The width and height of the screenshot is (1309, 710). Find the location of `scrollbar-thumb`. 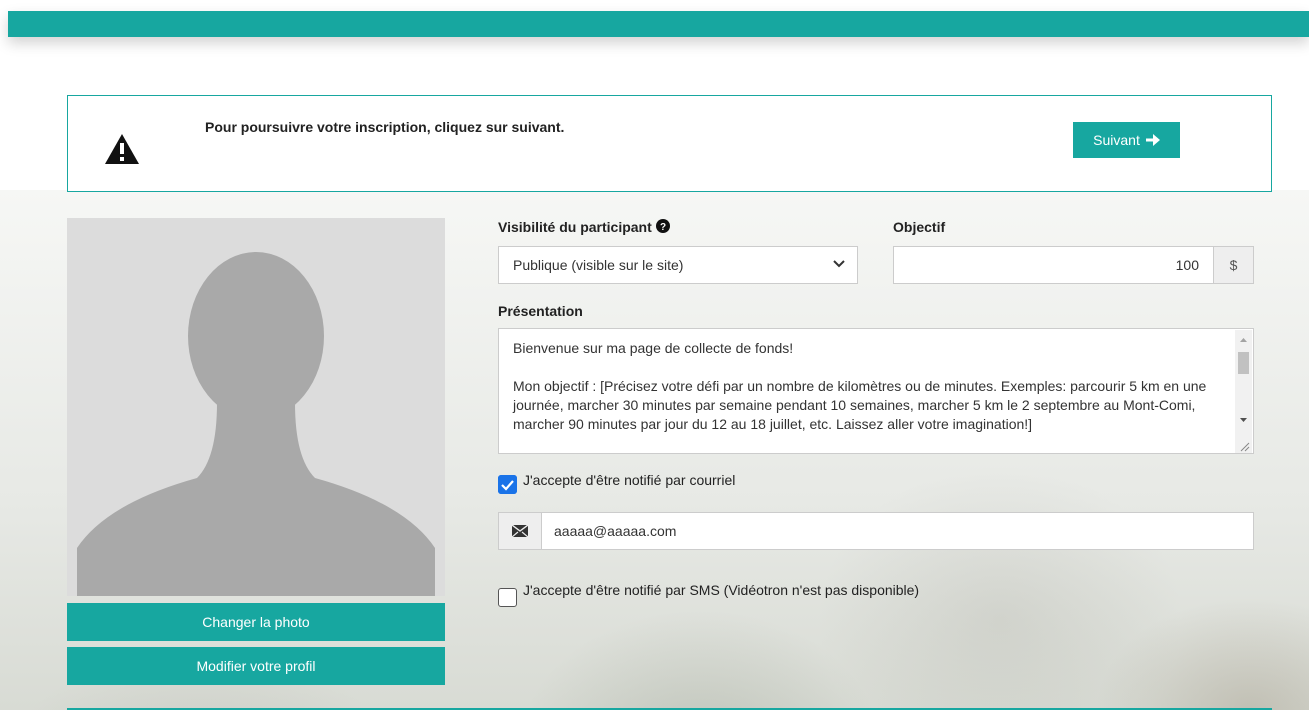

scrollbar-thumb is located at coordinates (1243, 363).